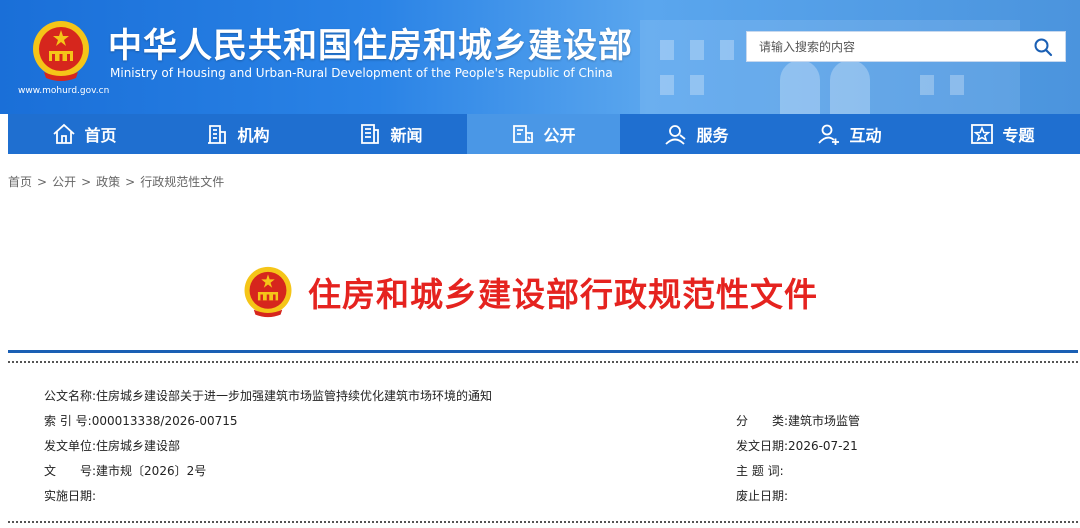 The image size is (1080, 528). I want to click on breadcrumb-policy: 政策, so click(108, 182).